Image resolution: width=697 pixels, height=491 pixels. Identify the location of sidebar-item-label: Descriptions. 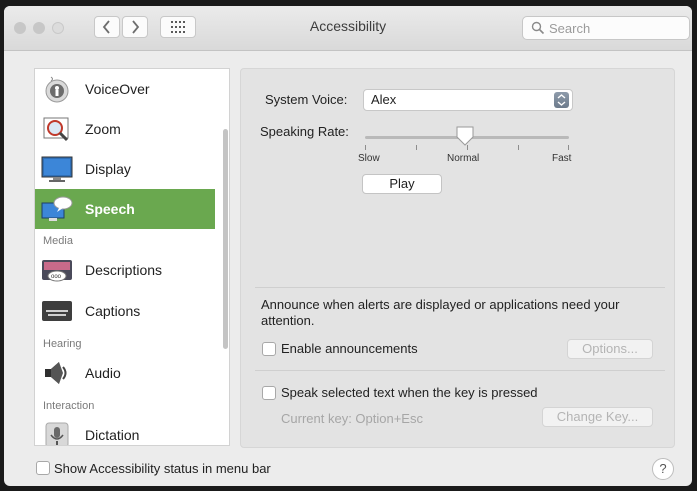
(124, 270).